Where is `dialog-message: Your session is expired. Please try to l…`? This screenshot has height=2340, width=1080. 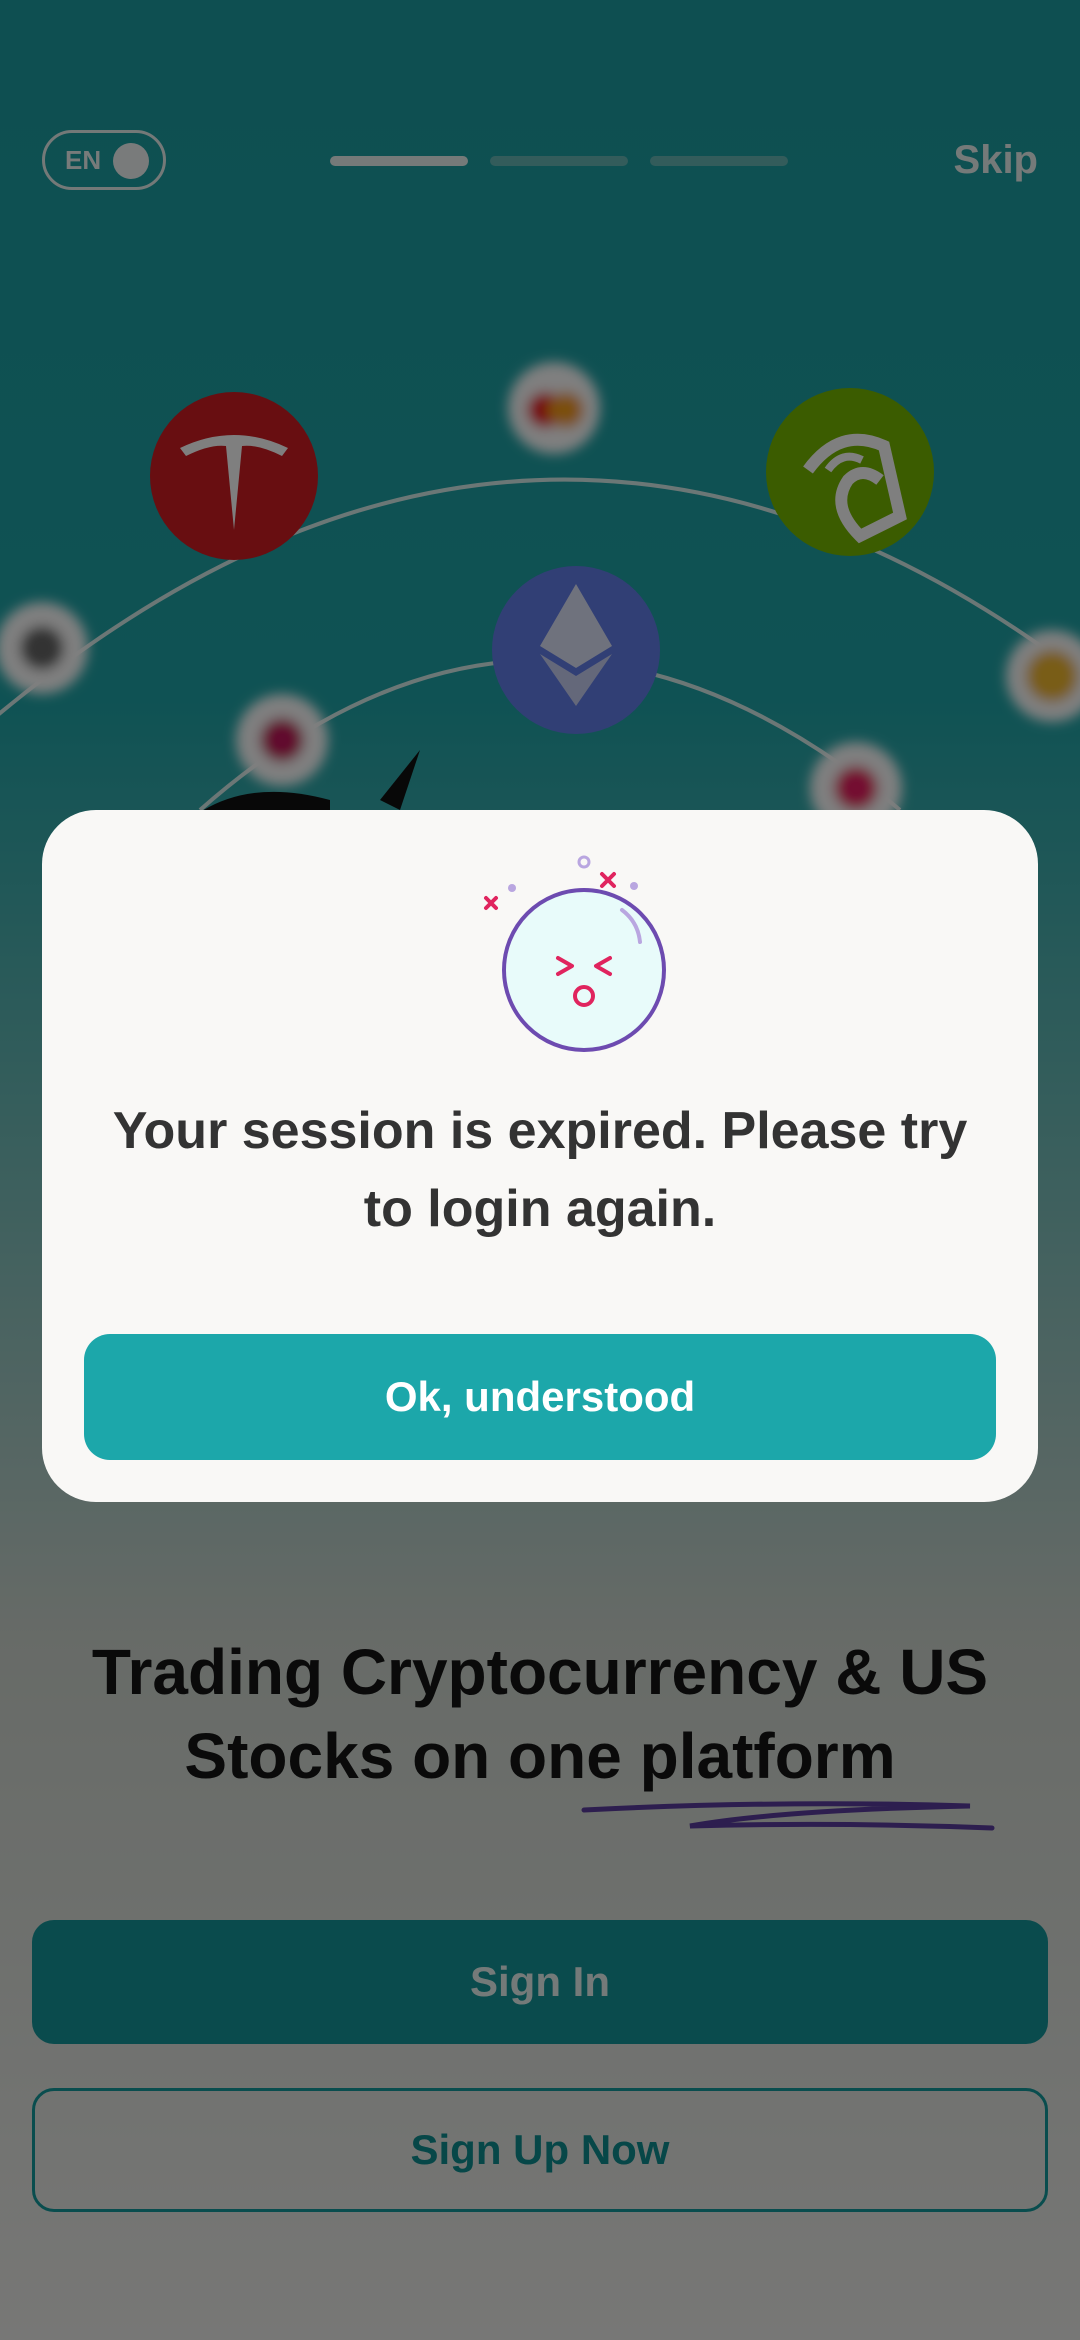 dialog-message: Your session is expired. Please try to l… is located at coordinates (540, 1170).